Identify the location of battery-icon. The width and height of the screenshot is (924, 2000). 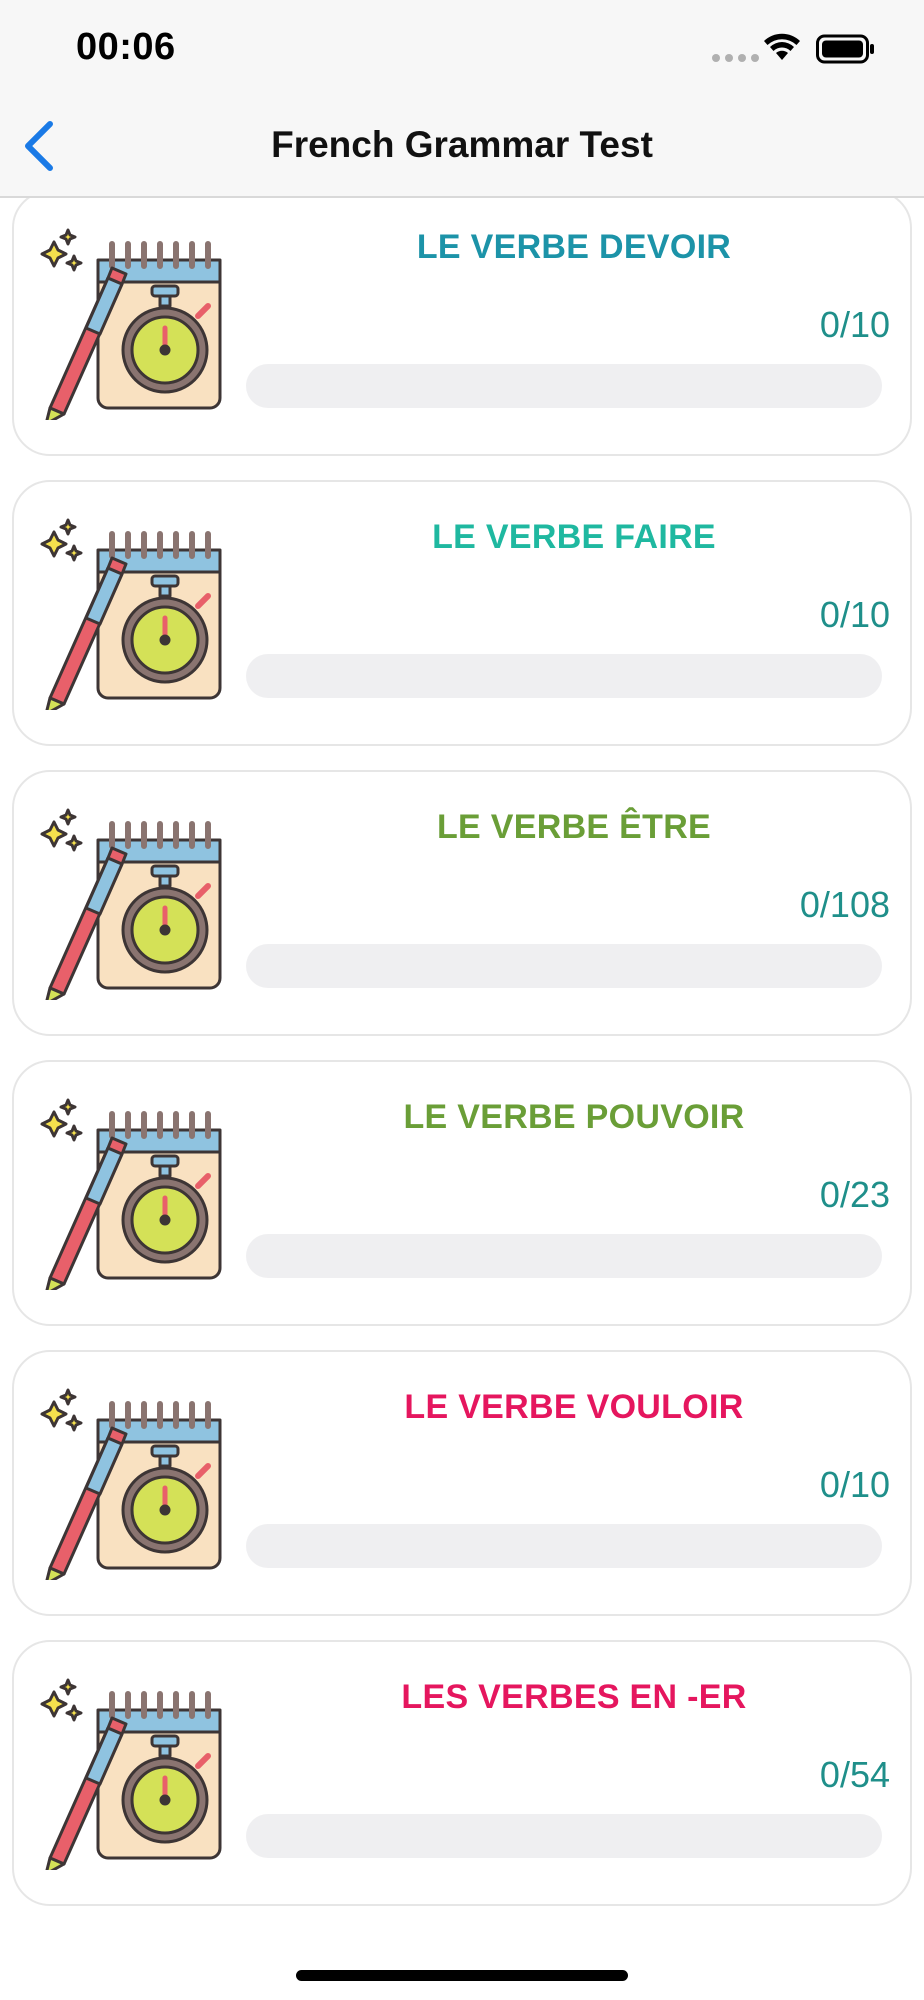
(845, 49).